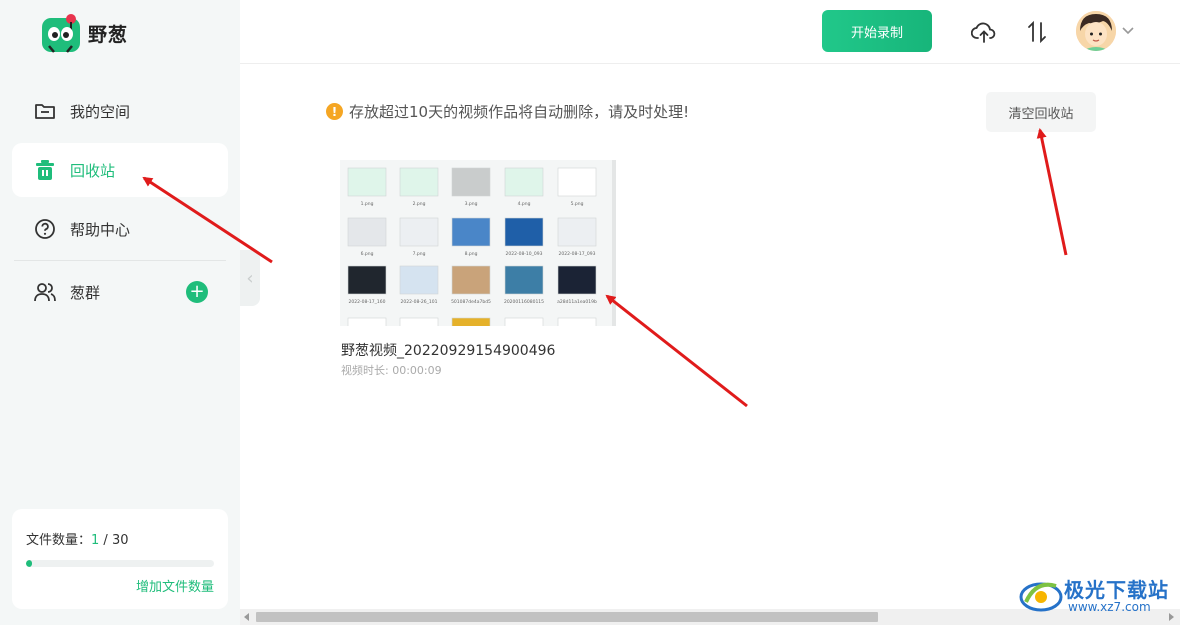  What do you see at coordinates (84, 33) in the screenshot?
I see `app-logo: 野葱` at bounding box center [84, 33].